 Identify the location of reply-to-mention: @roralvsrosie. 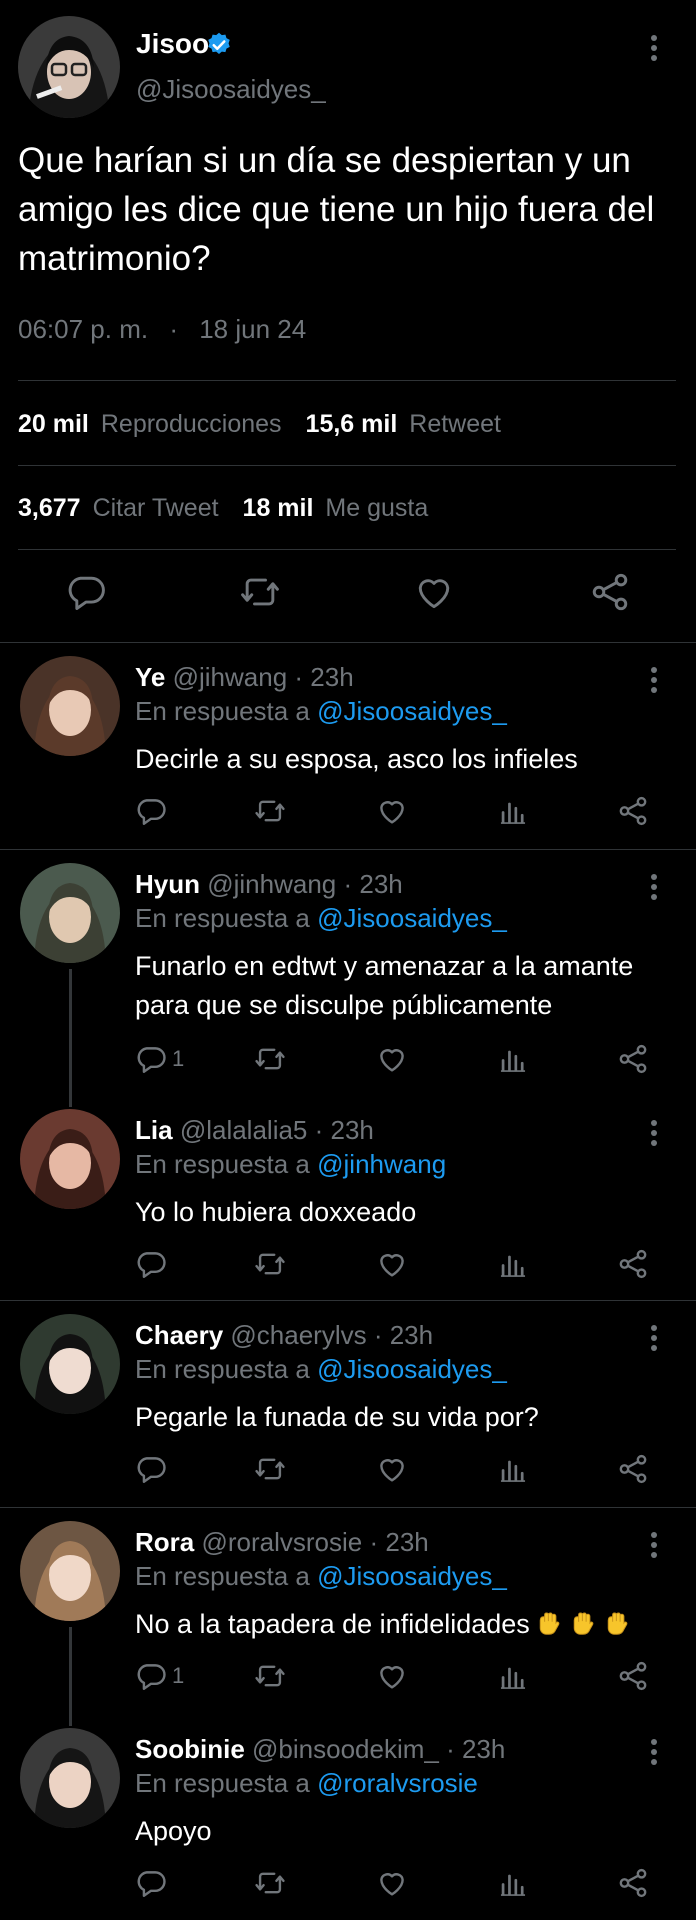
(397, 1783).